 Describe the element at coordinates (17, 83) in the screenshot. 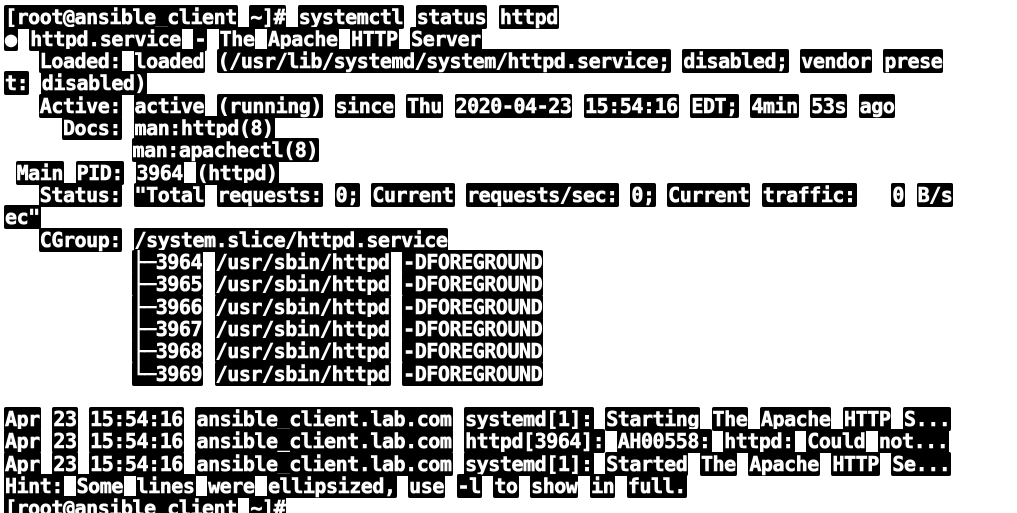

I see `terminal-word: t:` at that location.